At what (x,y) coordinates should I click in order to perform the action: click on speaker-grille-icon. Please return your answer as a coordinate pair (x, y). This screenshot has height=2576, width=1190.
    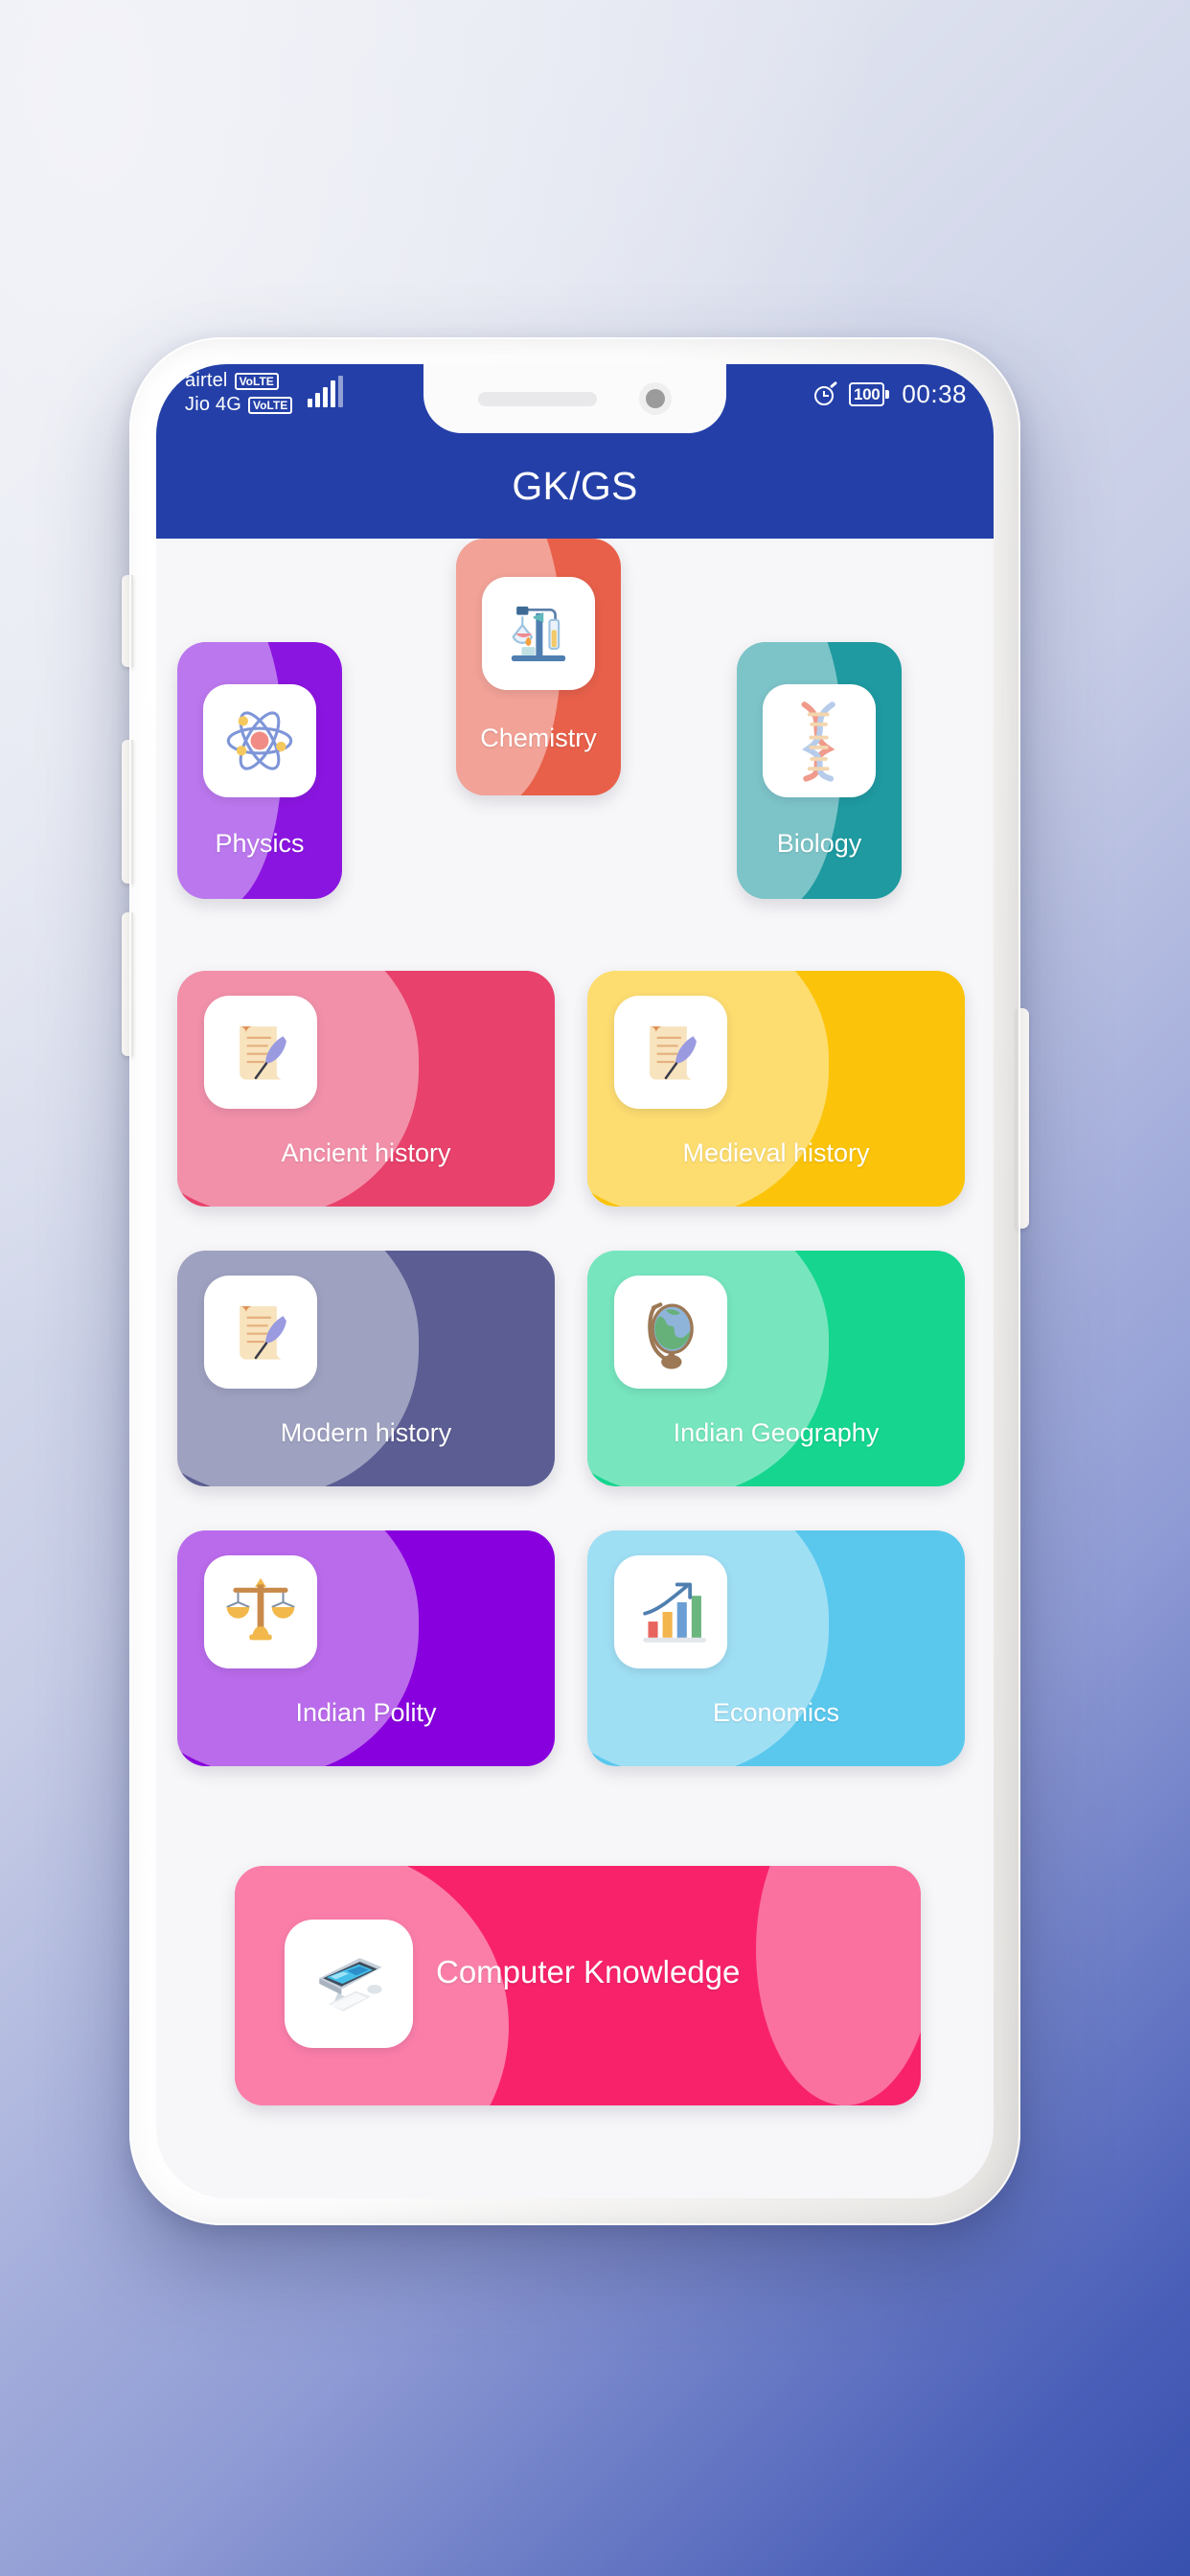
    Looking at the image, I should click on (538, 398).